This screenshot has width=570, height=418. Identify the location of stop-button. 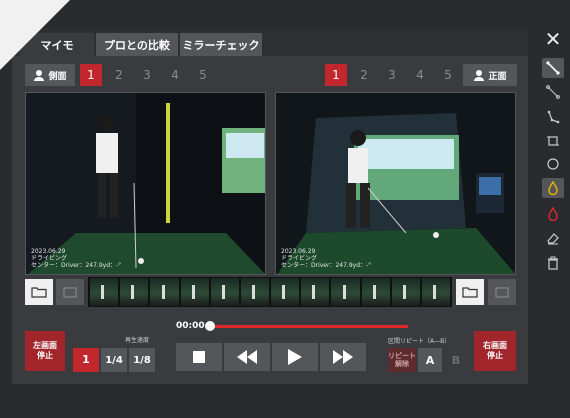
(199, 357).